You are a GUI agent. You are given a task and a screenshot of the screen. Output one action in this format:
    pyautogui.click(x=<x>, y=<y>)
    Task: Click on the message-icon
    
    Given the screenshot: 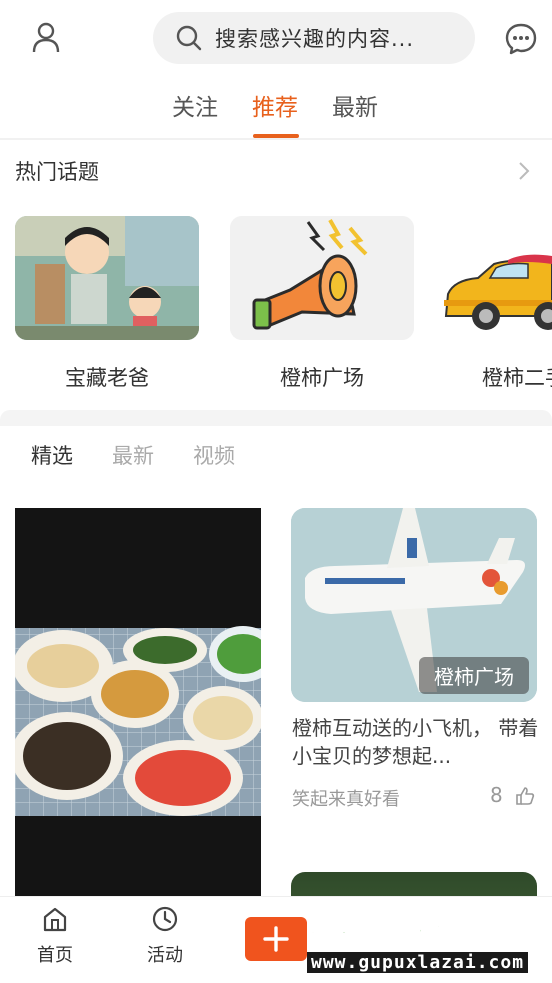 What is the action you would take?
    pyautogui.click(x=521, y=39)
    